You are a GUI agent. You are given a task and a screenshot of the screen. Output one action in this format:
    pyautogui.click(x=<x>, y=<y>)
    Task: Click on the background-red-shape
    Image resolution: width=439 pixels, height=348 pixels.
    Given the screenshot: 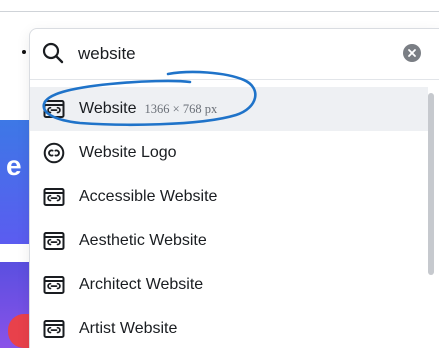 What is the action you would take?
    pyautogui.click(x=19, y=331)
    